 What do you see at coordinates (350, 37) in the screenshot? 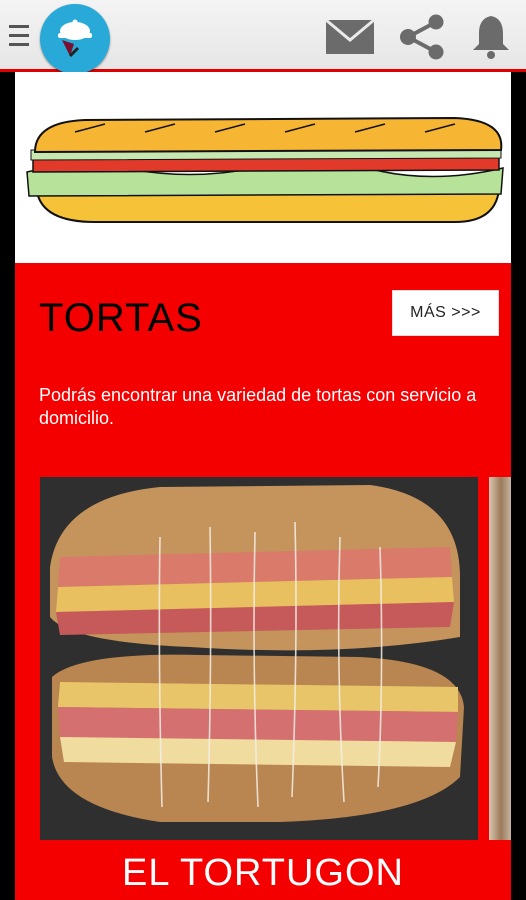
I see `mail-icon` at bounding box center [350, 37].